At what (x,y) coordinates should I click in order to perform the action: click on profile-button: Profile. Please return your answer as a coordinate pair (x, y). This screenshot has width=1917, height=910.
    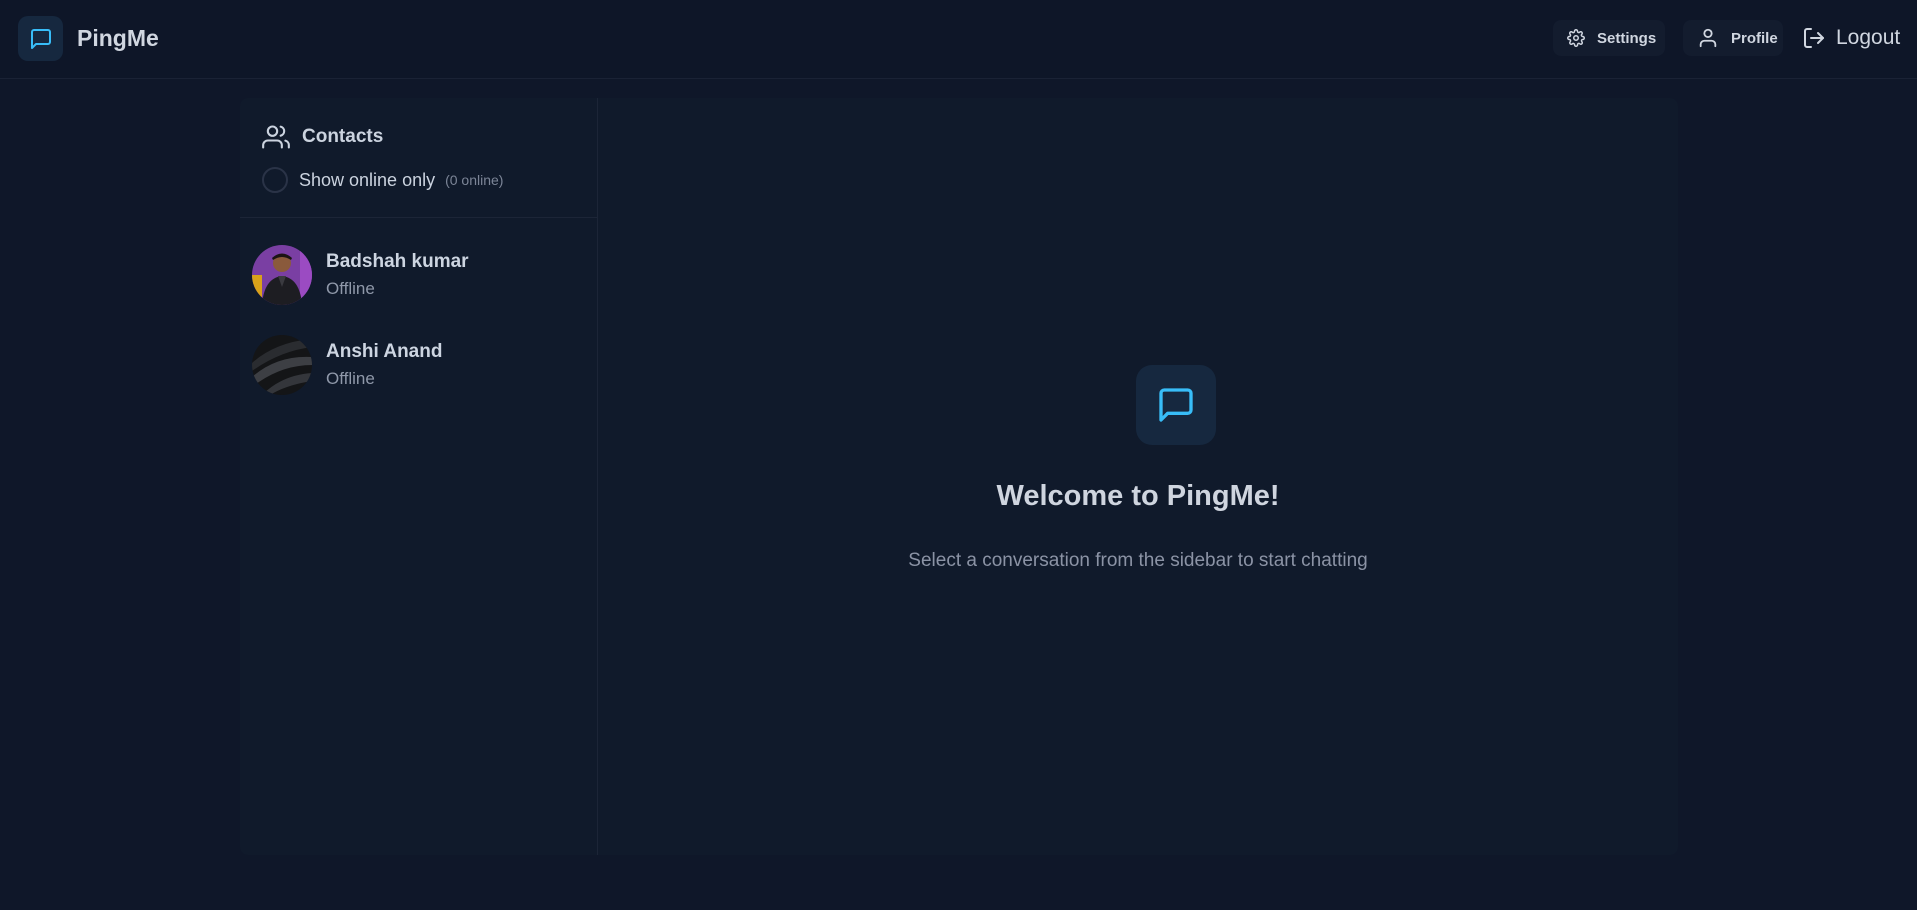
    Looking at the image, I should click on (1733, 38).